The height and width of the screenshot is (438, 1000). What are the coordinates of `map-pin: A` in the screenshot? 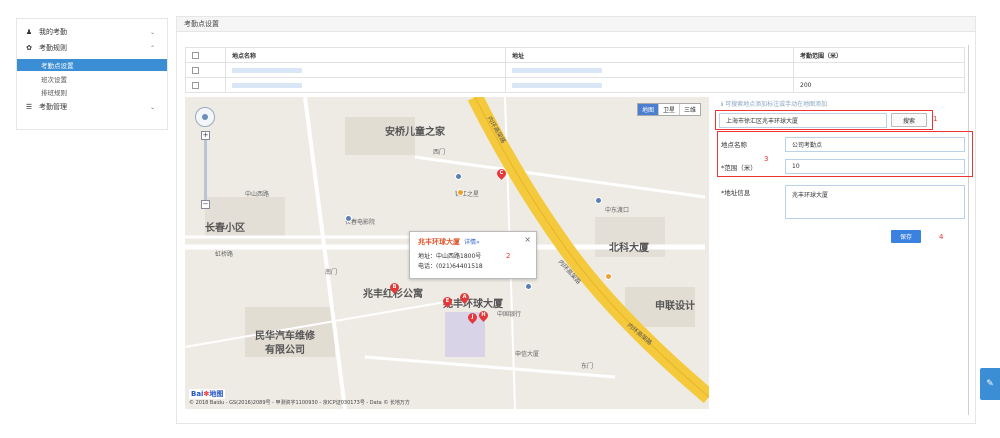 It's located at (464, 297).